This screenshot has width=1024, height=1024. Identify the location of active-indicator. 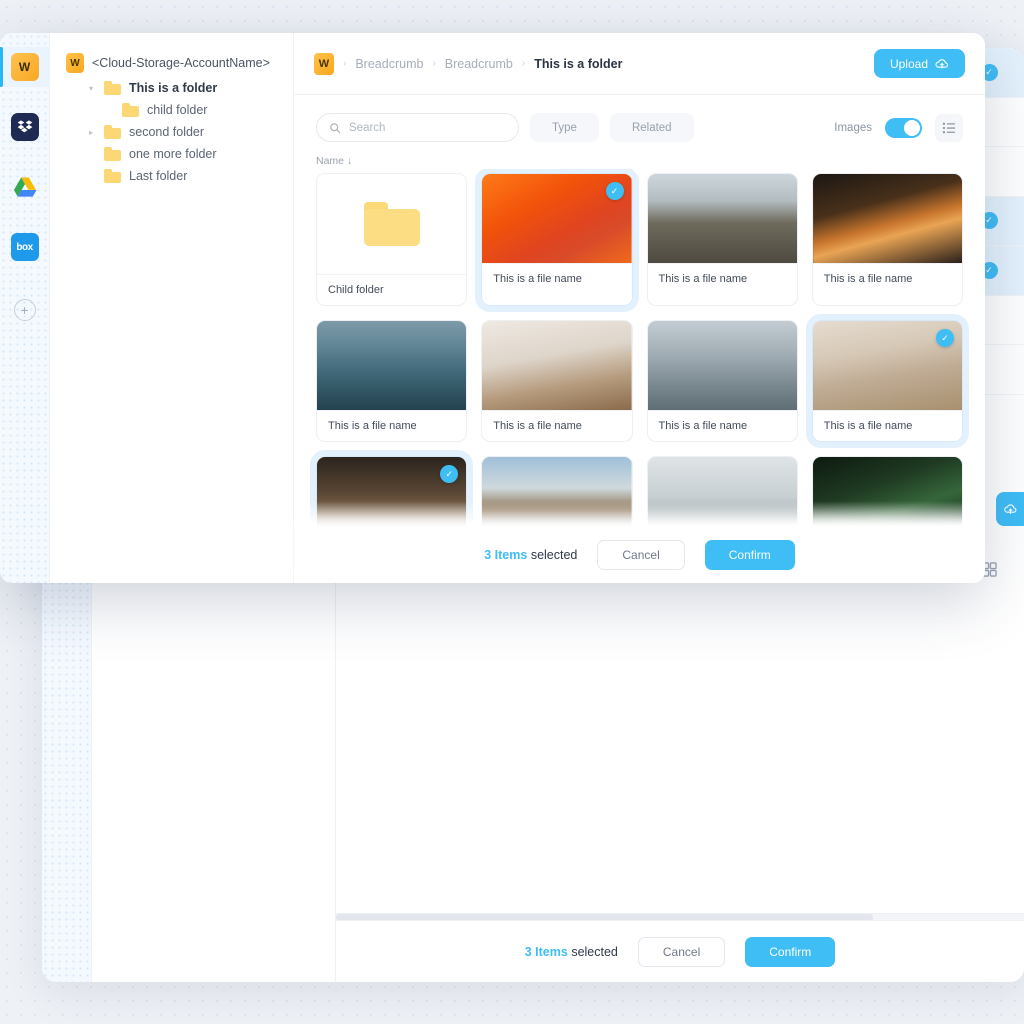
(1, 67).